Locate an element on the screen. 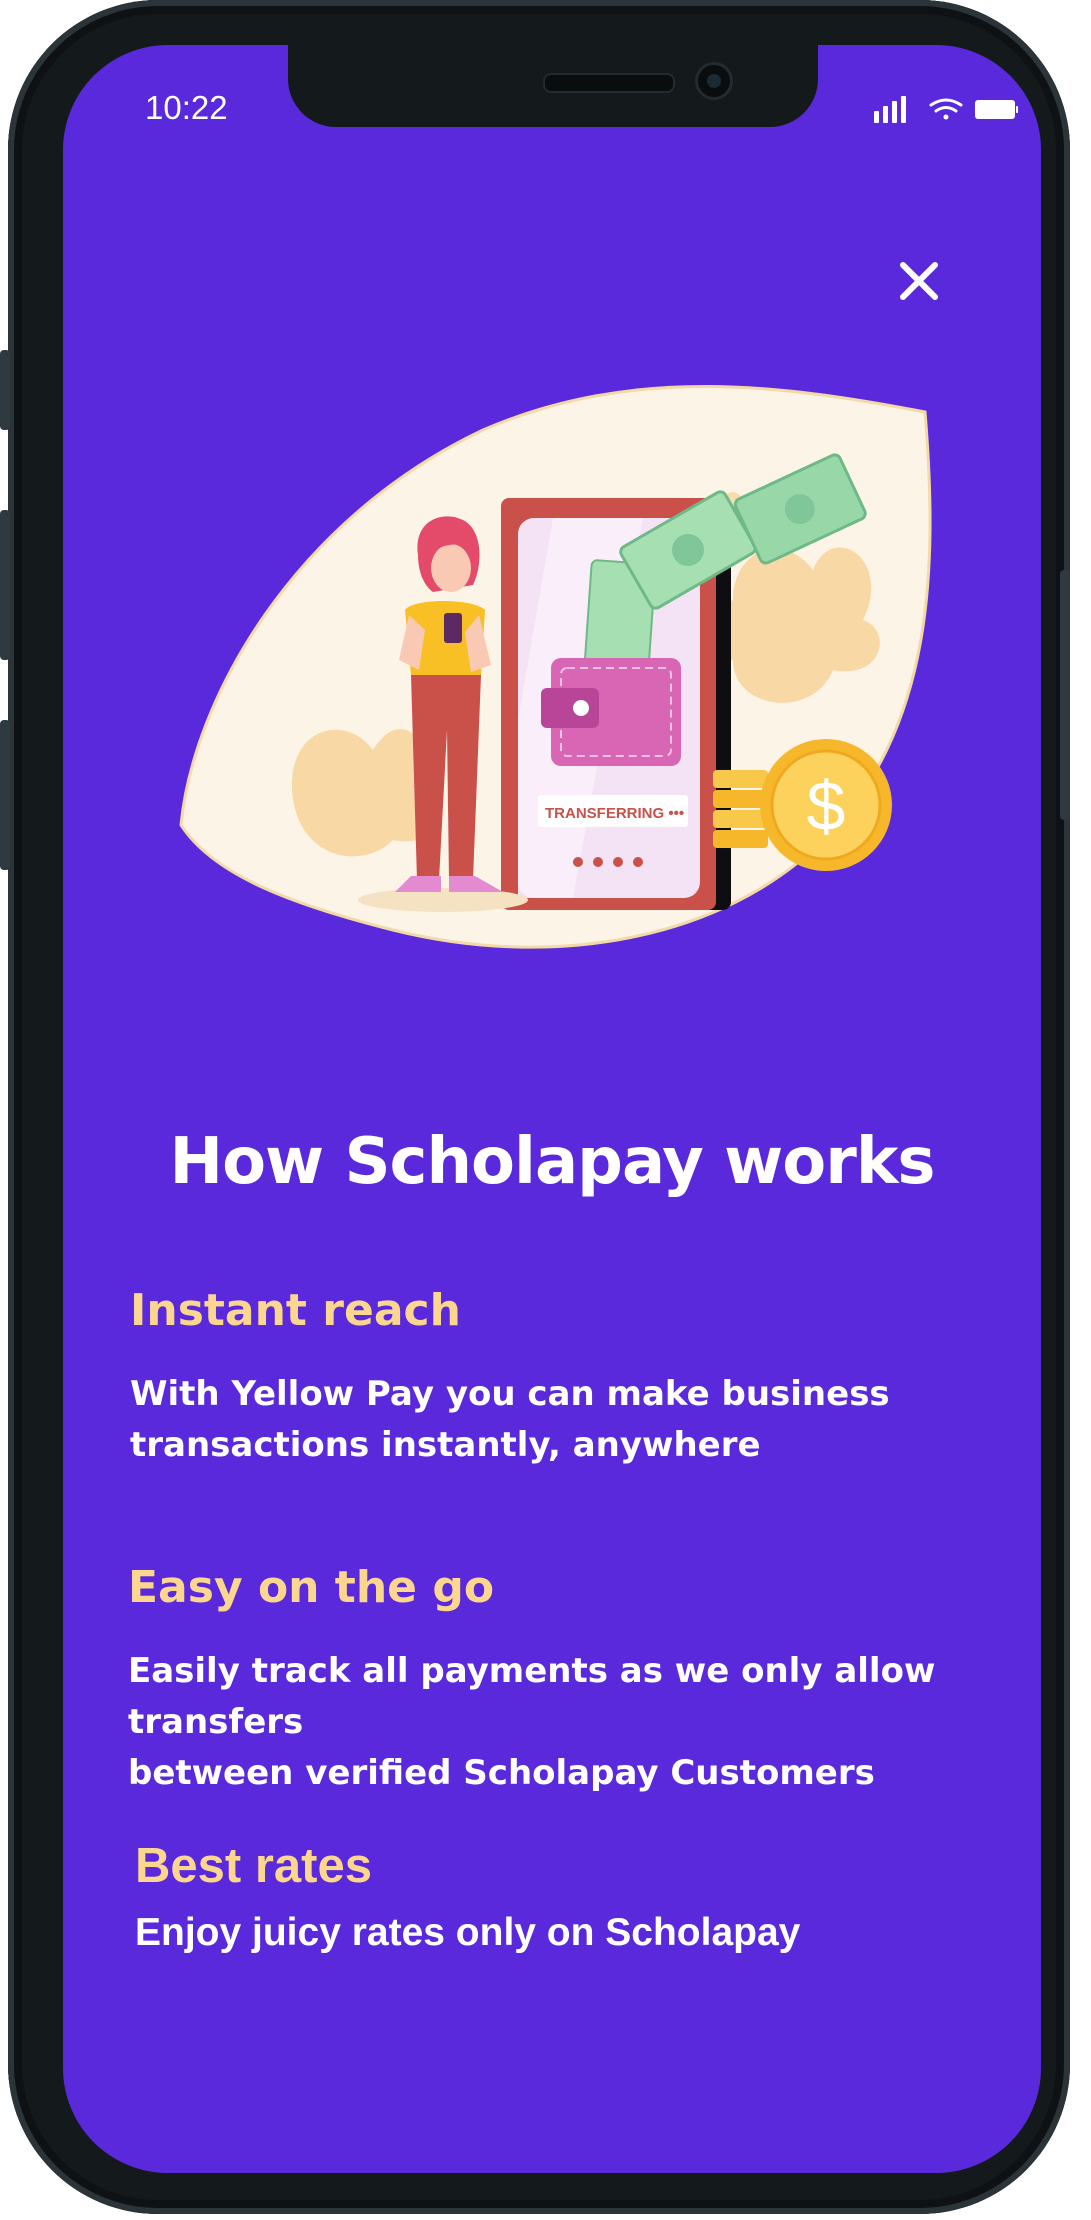 The height and width of the screenshot is (2220, 1091). side-button-mute is located at coordinates (5, 390).